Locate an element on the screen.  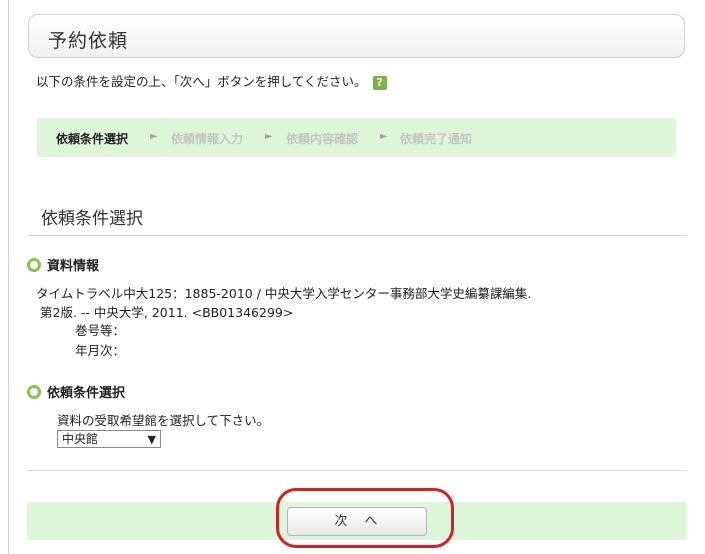
condition-heading: 依頼条件選択 is located at coordinates (76, 391).